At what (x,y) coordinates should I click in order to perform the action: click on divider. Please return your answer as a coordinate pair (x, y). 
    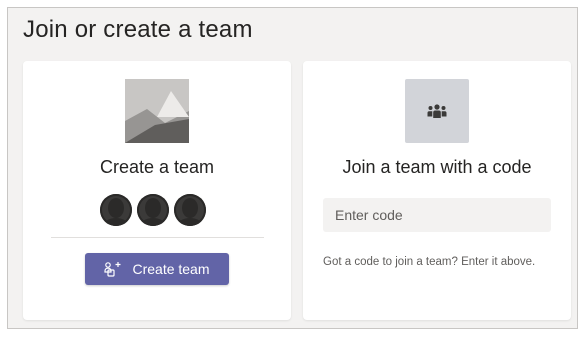
    Looking at the image, I should click on (157, 237).